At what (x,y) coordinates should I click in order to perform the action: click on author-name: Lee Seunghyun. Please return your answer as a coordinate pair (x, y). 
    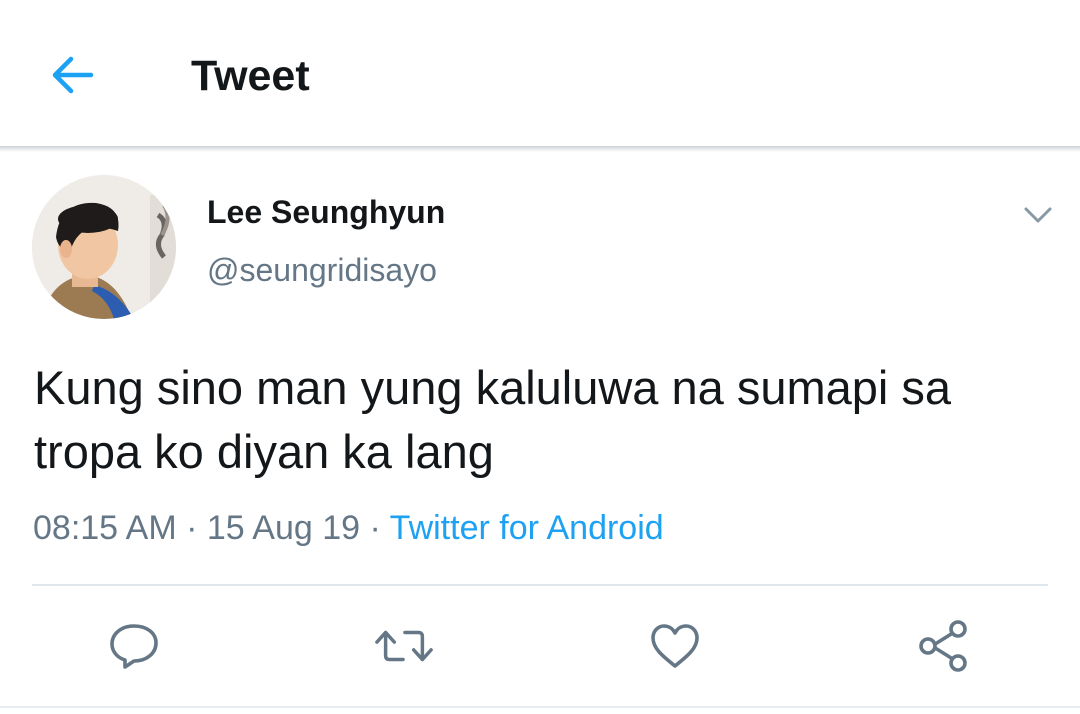
    Looking at the image, I should click on (326, 212).